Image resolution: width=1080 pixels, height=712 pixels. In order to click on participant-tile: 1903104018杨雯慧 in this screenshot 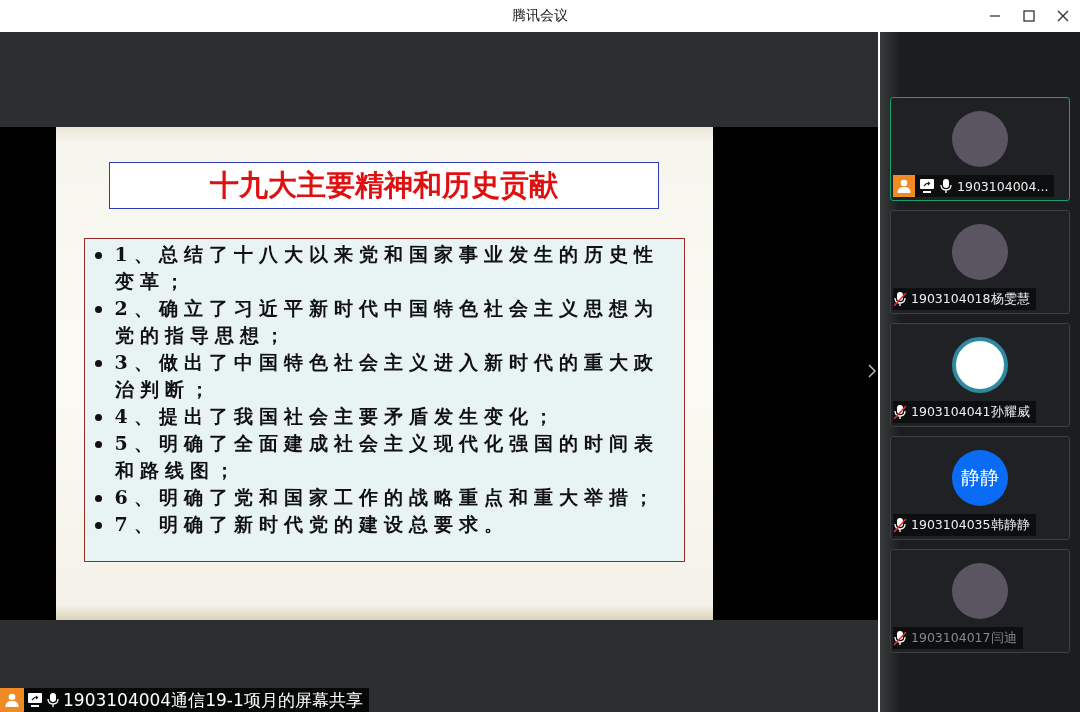, I will do `click(980, 262)`.